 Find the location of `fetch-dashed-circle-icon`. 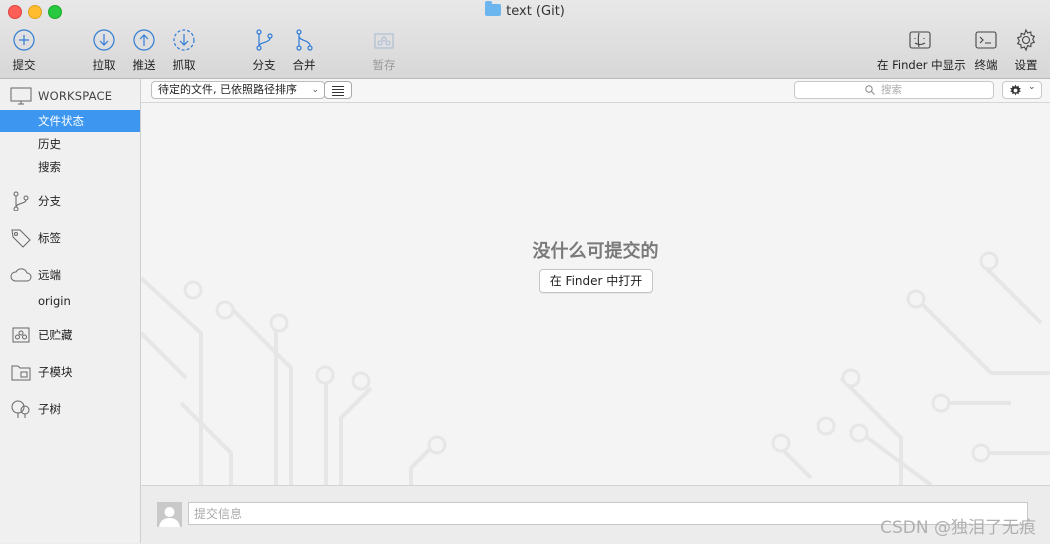

fetch-dashed-circle-icon is located at coordinates (184, 40).